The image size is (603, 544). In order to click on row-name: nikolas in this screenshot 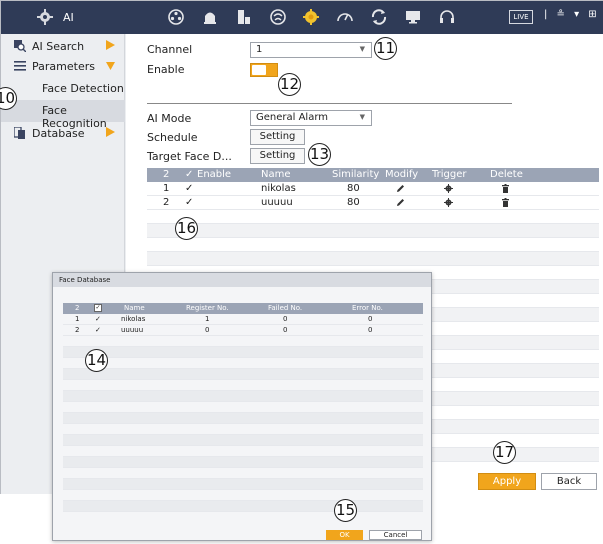, I will do `click(133, 319)`.